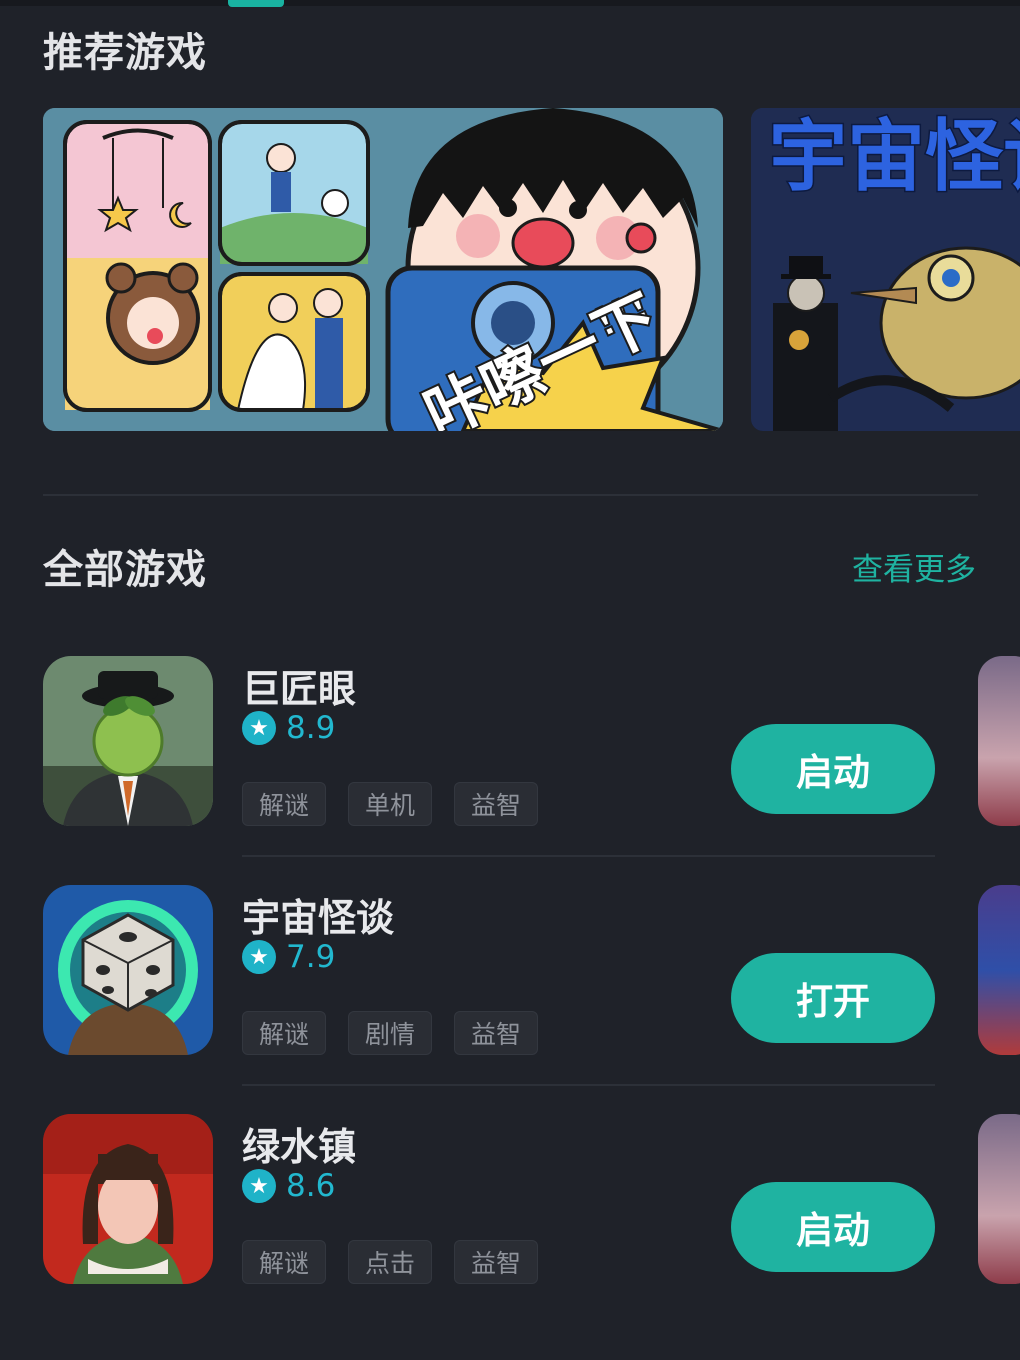 This screenshot has width=1020, height=1360. I want to click on game-rating: ★ 8.6, so click(288, 1186).